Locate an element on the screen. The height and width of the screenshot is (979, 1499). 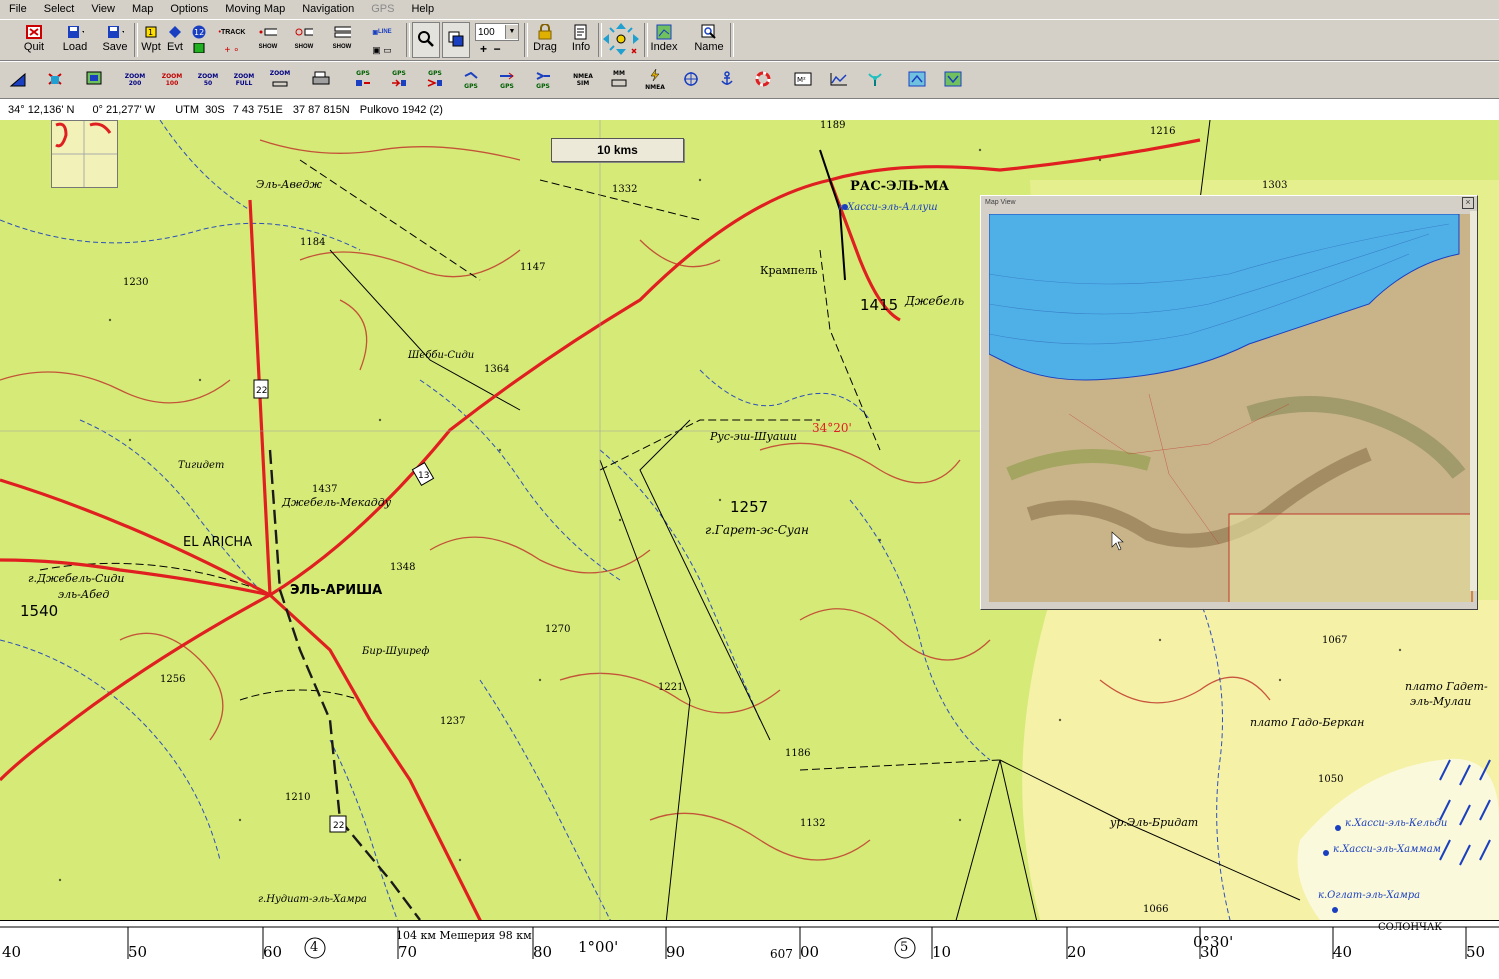
map-label-dzhebel-sidi: г.Джебель-Сиди is located at coordinates (76, 578).